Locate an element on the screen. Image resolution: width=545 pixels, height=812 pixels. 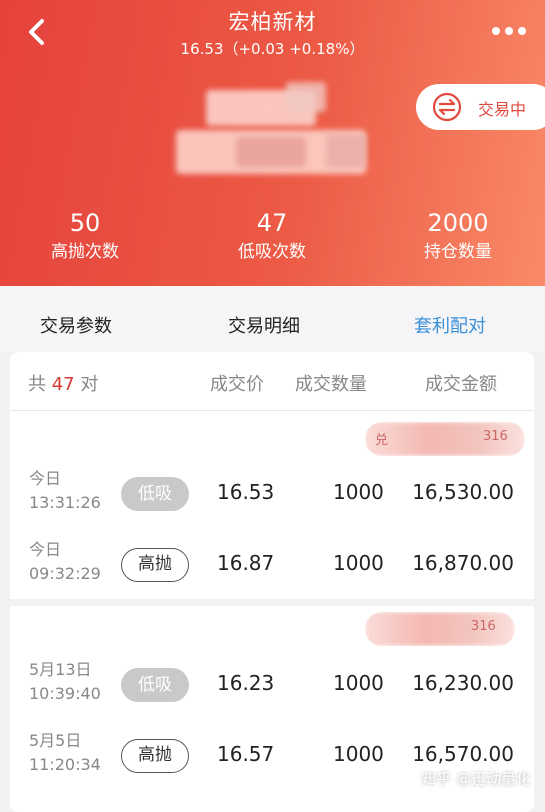
watermark: 知乎 @迅动量化 is located at coordinates (476, 779).